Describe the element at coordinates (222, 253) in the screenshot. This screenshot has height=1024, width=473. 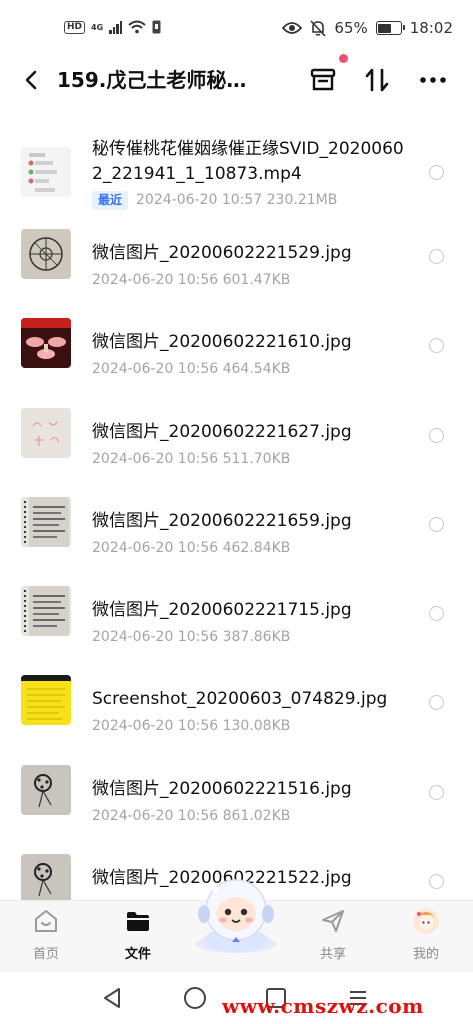
I see `file-name: 微信图片_20200602221529.jpg` at that location.